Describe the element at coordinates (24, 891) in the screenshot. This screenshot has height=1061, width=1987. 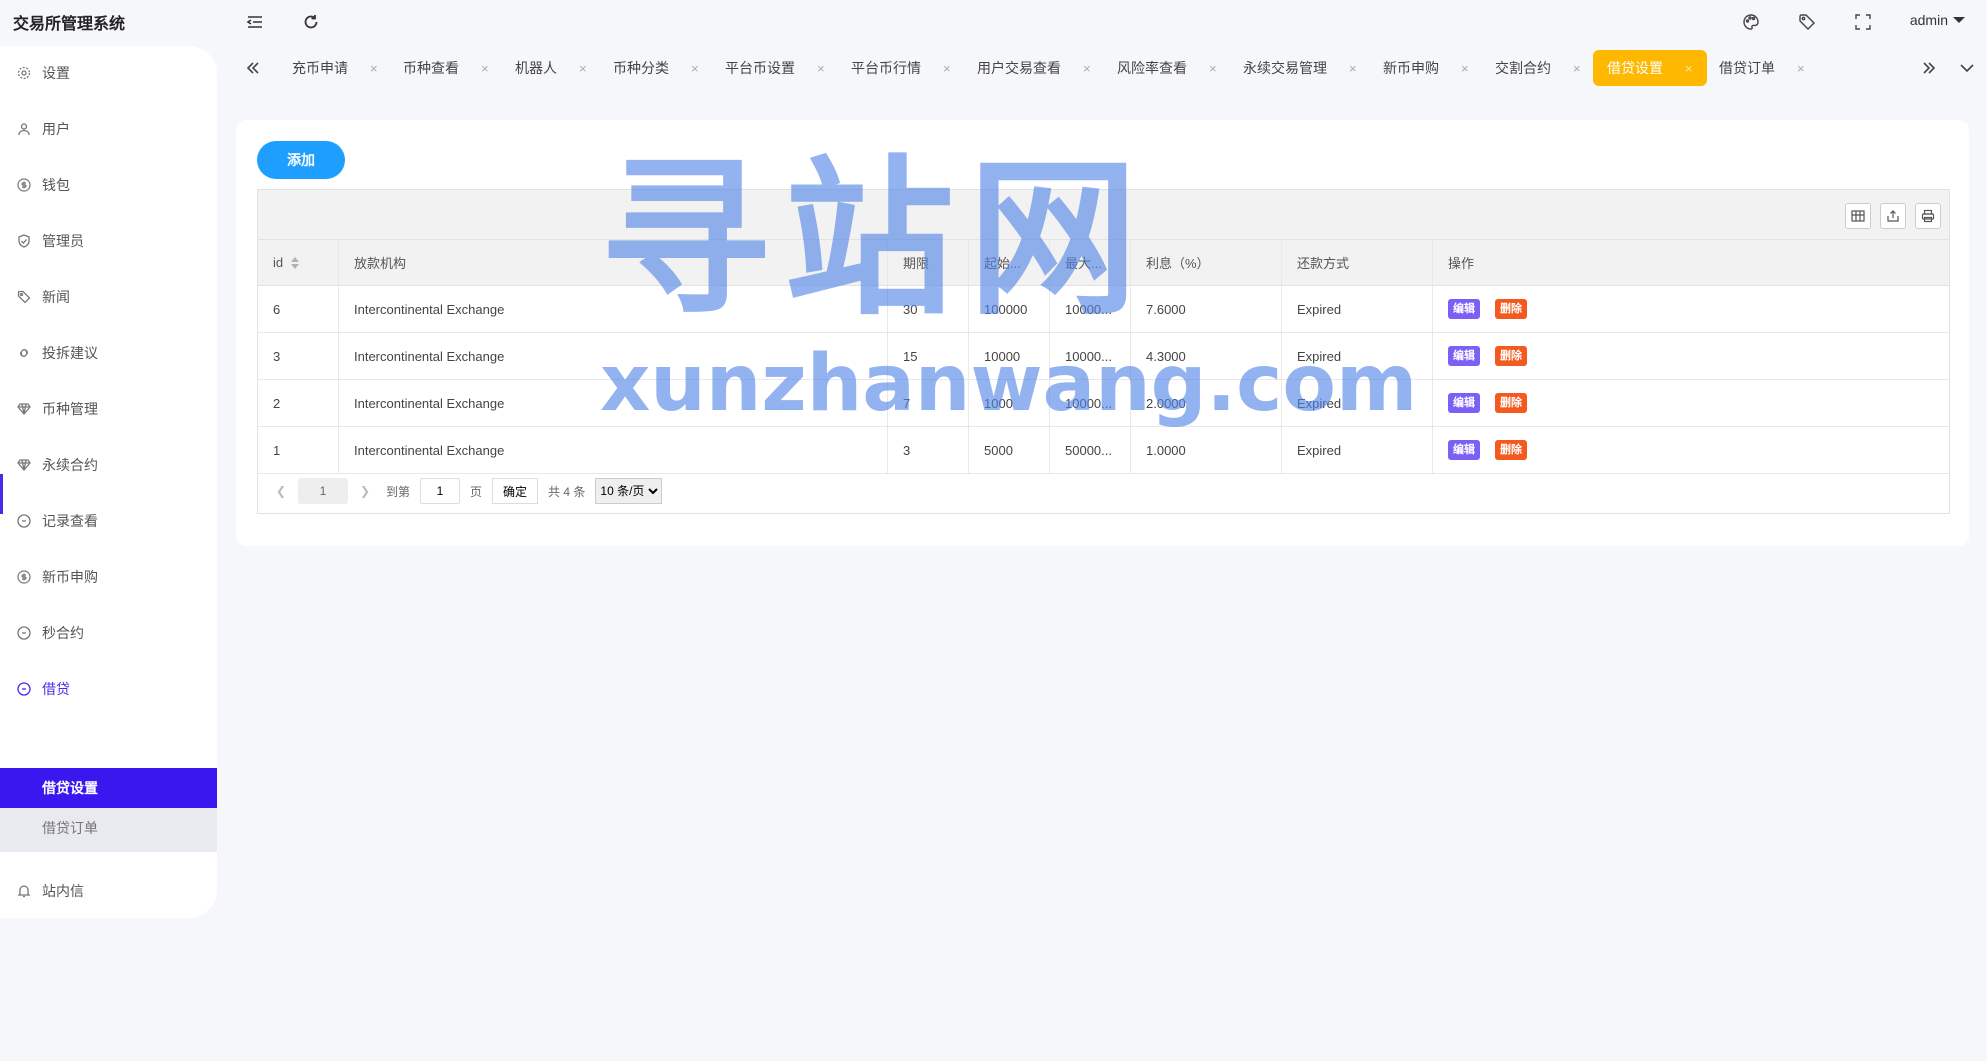
I see `bell-icon` at that location.